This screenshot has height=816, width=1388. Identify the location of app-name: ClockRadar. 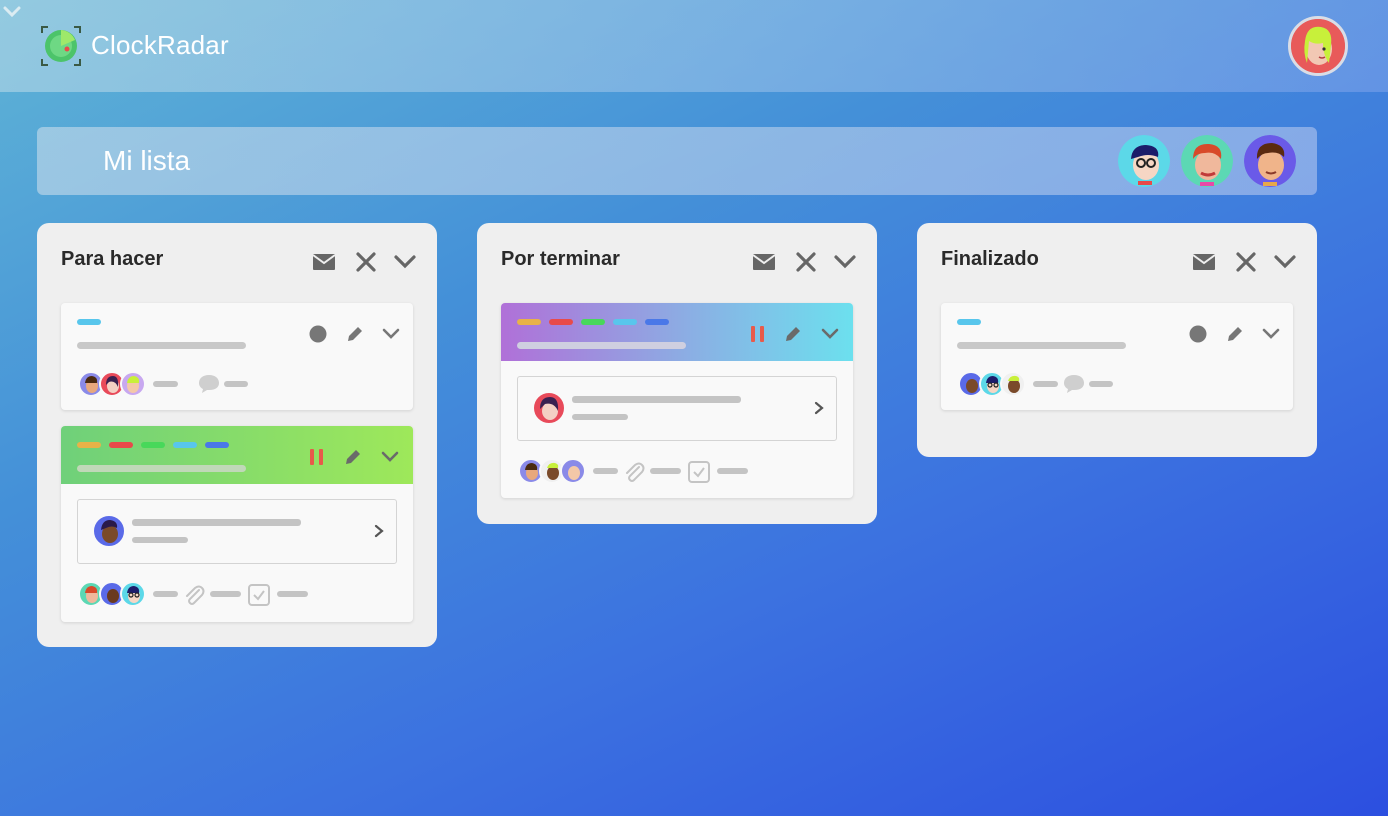
(160, 45).